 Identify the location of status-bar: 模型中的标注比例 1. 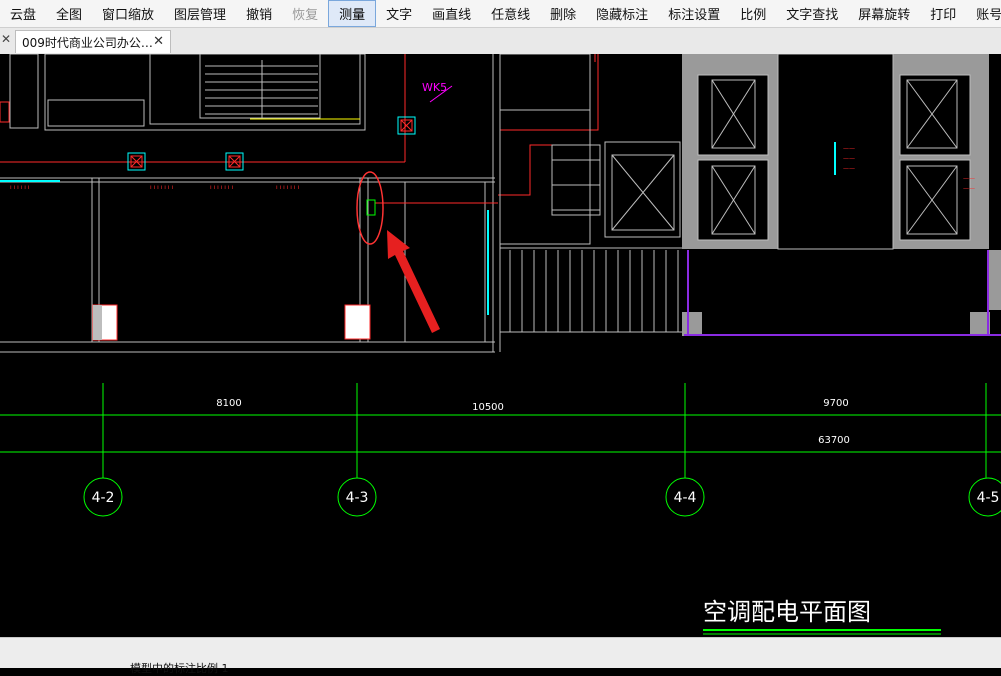
(500, 656).